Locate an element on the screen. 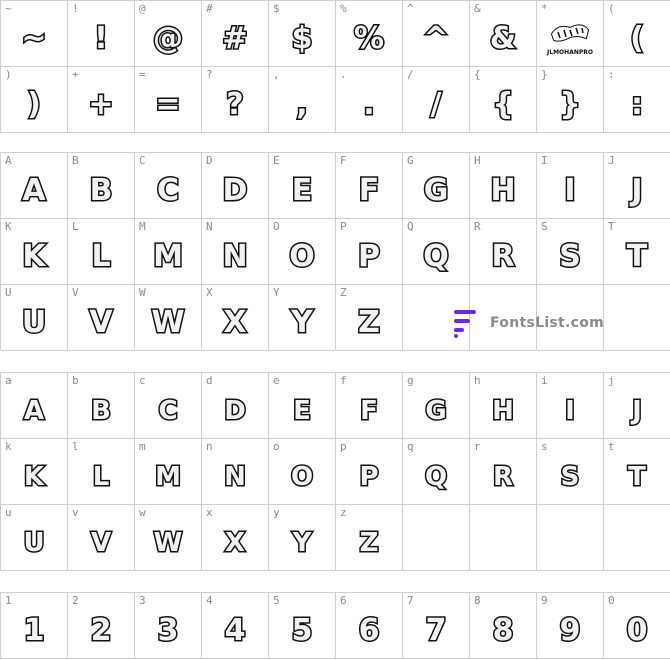 This screenshot has width=670, height=660. glyph-cell: UU is located at coordinates (34, 318).